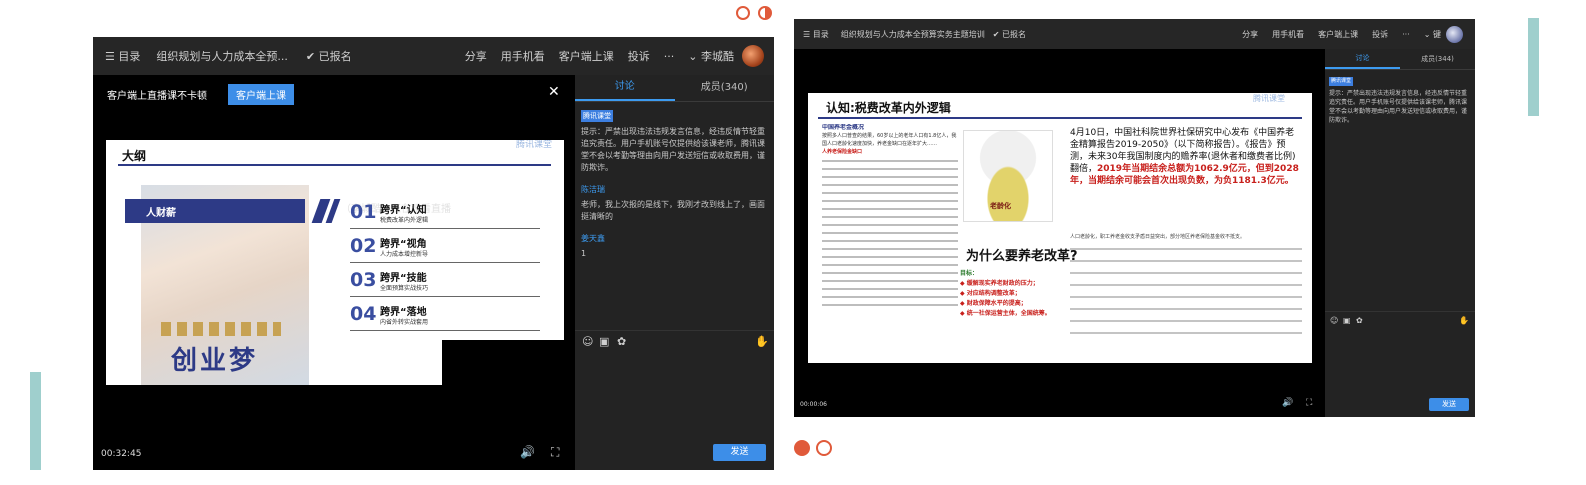  What do you see at coordinates (1186, 293) in the screenshot?
I see `small-text-filler` at bounding box center [1186, 293].